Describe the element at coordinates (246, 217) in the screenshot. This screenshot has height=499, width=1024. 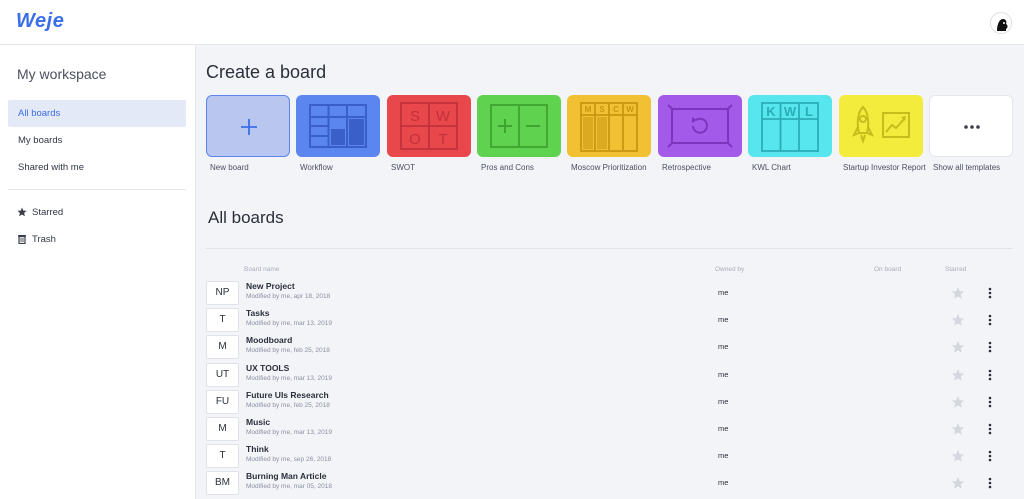
I see `all-boards-title: All boards` at that location.